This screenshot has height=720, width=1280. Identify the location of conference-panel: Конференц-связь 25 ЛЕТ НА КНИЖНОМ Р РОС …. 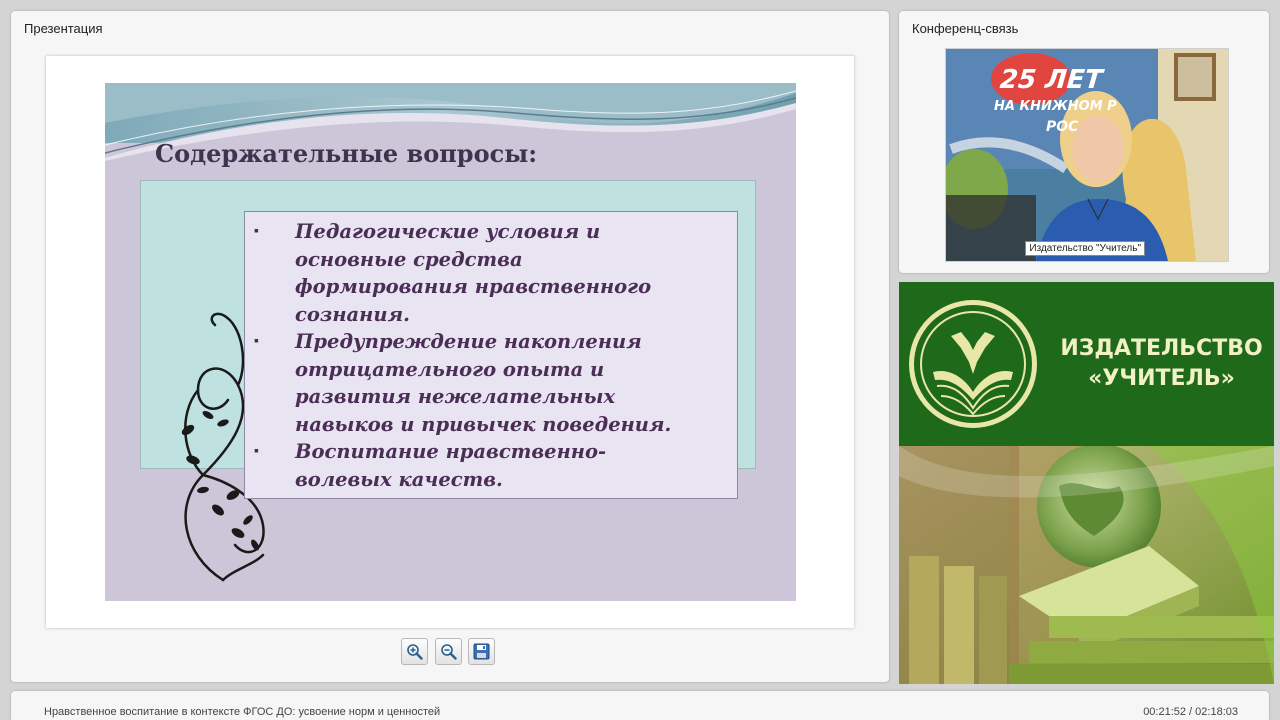
(1084, 142).